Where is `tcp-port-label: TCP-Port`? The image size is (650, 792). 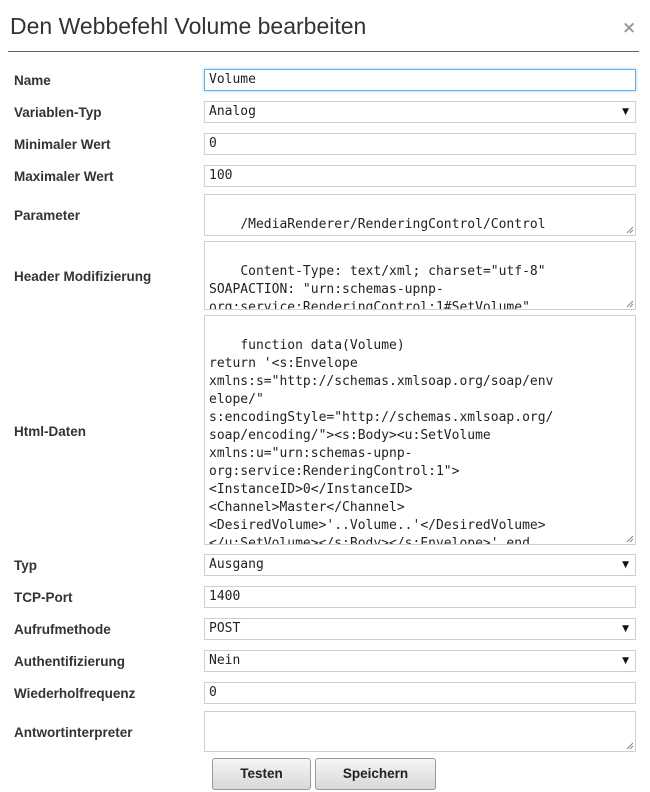 tcp-port-label: TCP-Port is located at coordinates (43, 597).